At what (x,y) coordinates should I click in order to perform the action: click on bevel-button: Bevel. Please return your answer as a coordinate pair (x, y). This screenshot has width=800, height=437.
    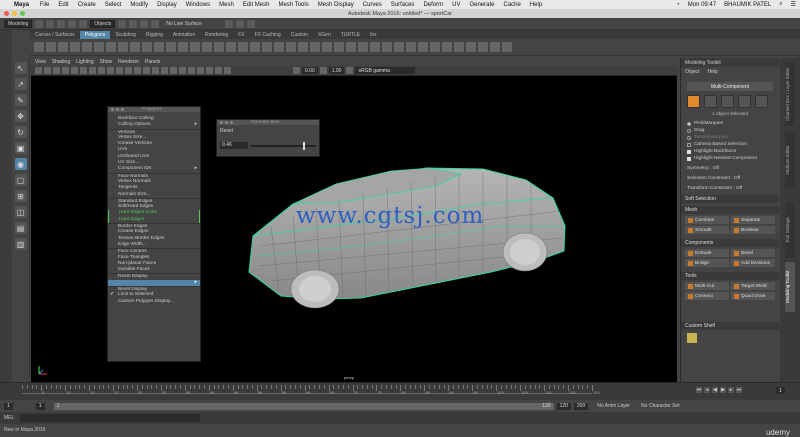
    Looking at the image, I should click on (753, 253).